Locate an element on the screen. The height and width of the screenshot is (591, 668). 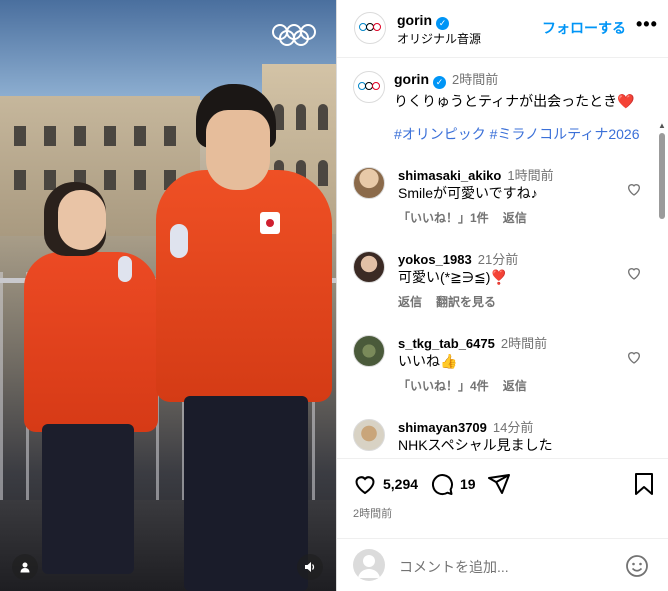
comments-scrollbar is located at coordinates (662, 176).